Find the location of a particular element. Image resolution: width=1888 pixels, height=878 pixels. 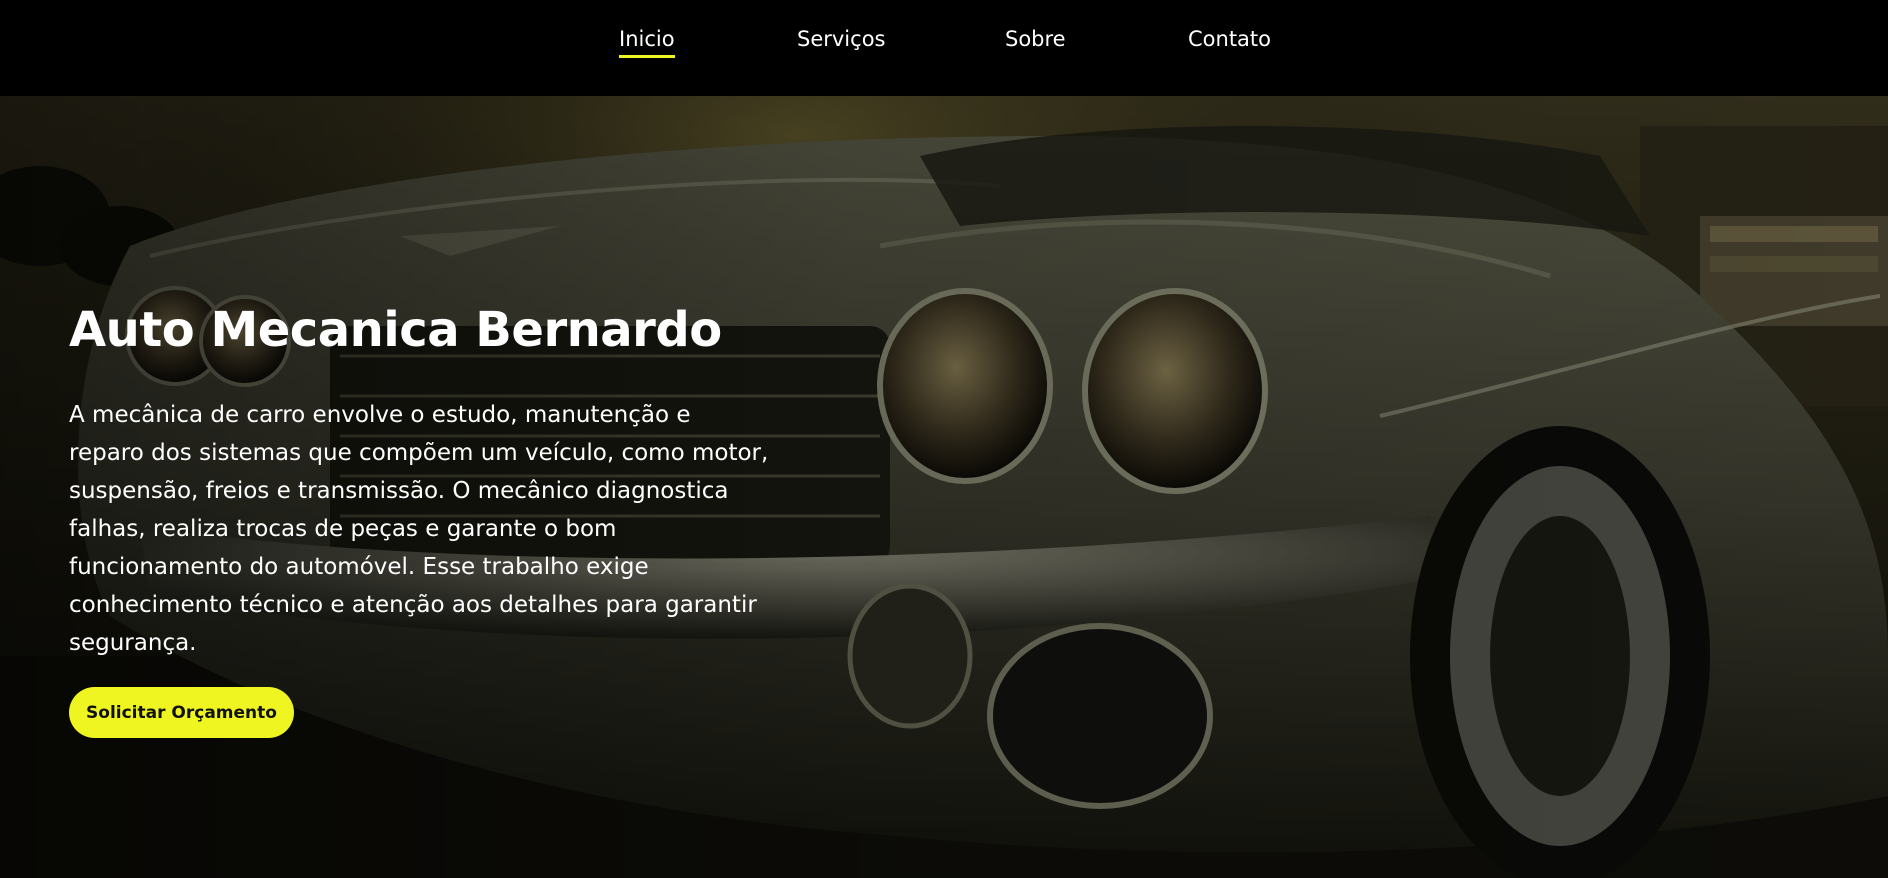

nav-link-servicos: Serviços is located at coordinates (841, 39).